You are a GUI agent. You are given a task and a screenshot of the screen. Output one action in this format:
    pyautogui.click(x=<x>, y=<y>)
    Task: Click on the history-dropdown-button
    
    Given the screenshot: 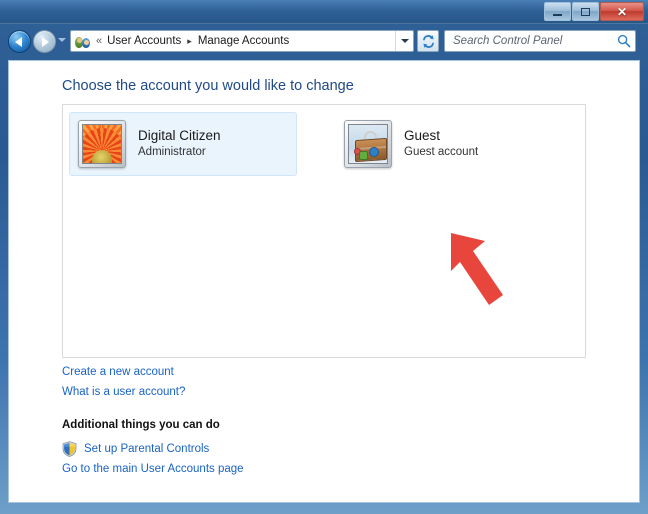 What is the action you would take?
    pyautogui.click(x=62, y=41)
    